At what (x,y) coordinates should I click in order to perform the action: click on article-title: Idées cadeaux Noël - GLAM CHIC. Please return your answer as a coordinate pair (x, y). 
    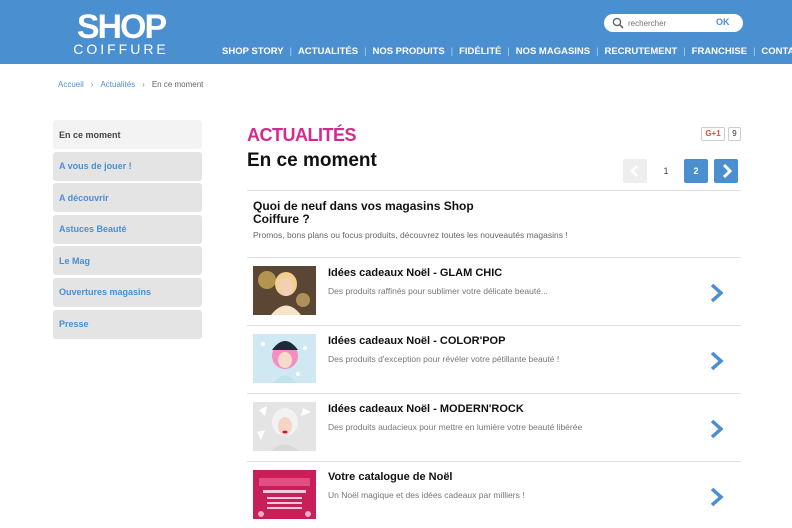
    Looking at the image, I should click on (415, 273).